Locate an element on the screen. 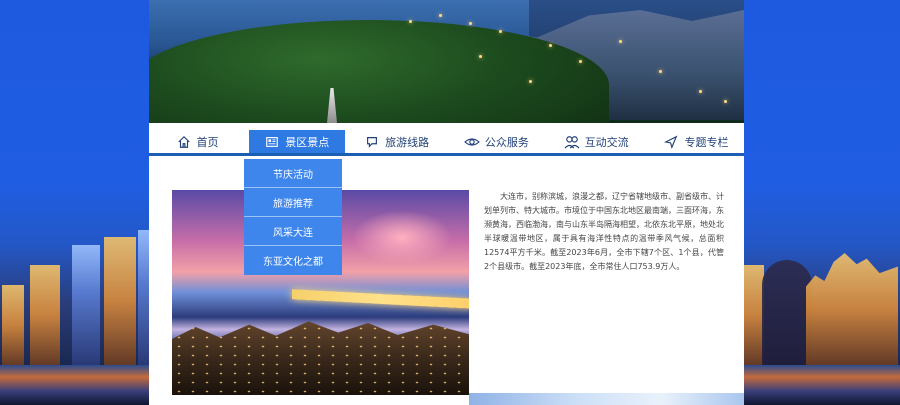 This screenshot has width=900, height=405. nav-item-routes: 旅游线路 is located at coordinates (397, 141).